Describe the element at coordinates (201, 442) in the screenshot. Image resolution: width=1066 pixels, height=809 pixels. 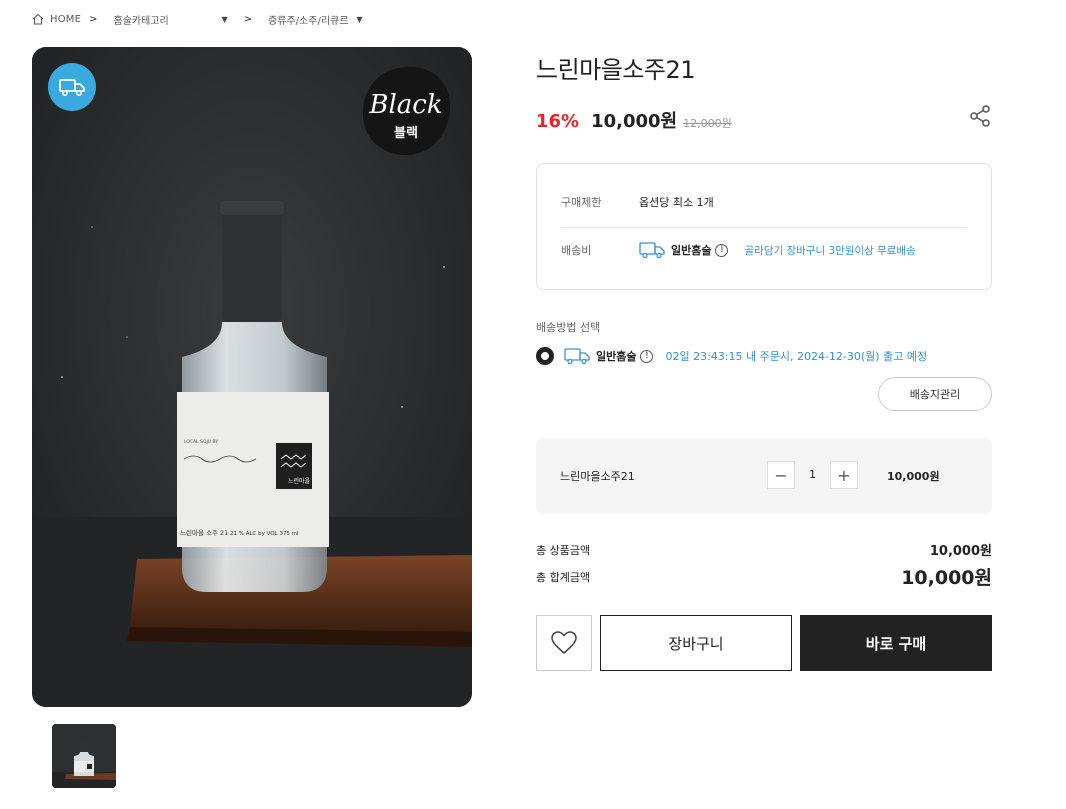
I see `label-text: LOCAL SOJU BY` at that location.